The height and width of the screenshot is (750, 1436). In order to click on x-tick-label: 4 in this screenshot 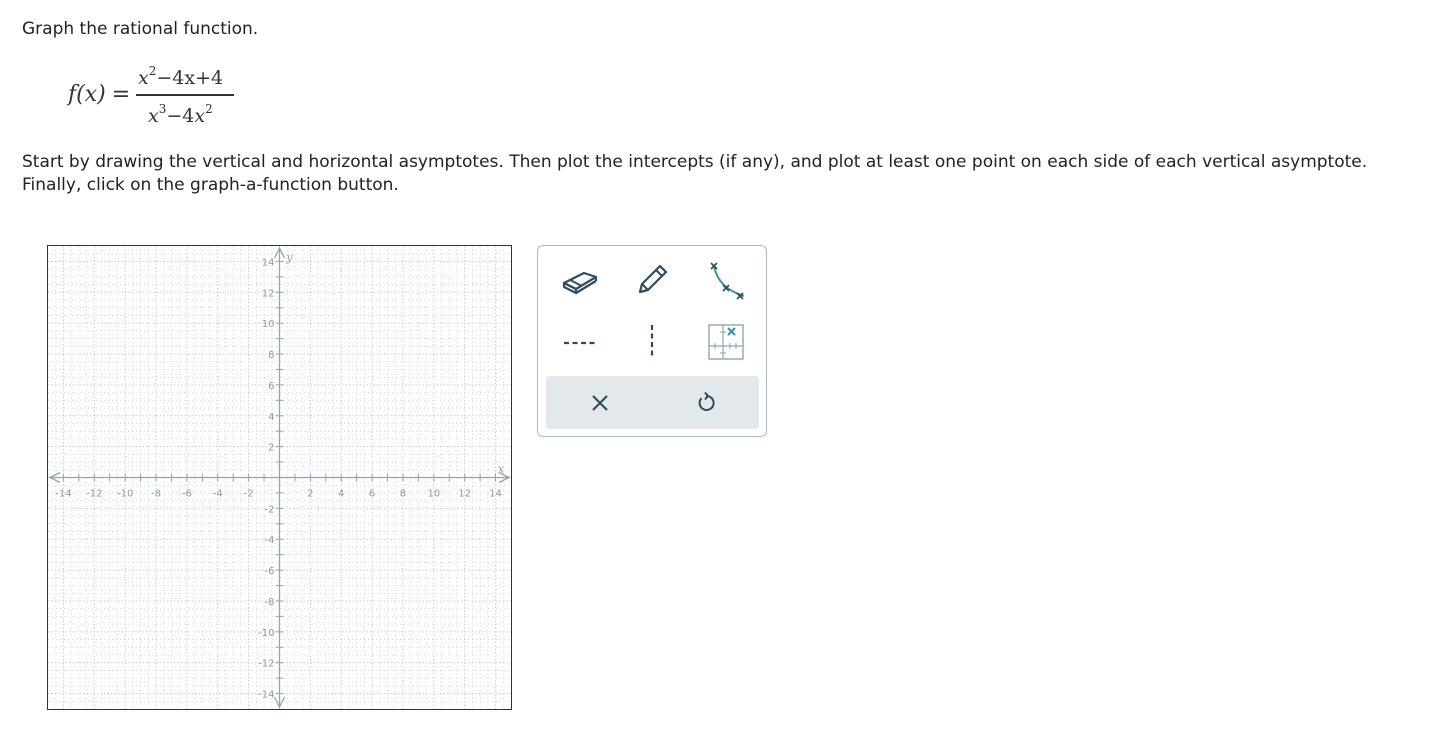, I will do `click(341, 494)`.